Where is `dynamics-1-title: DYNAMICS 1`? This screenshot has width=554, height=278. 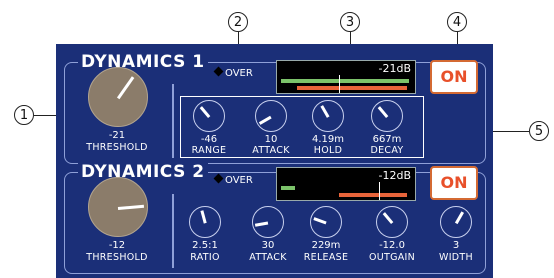
dynamics-1-title: DYNAMICS 1 is located at coordinates (143, 62).